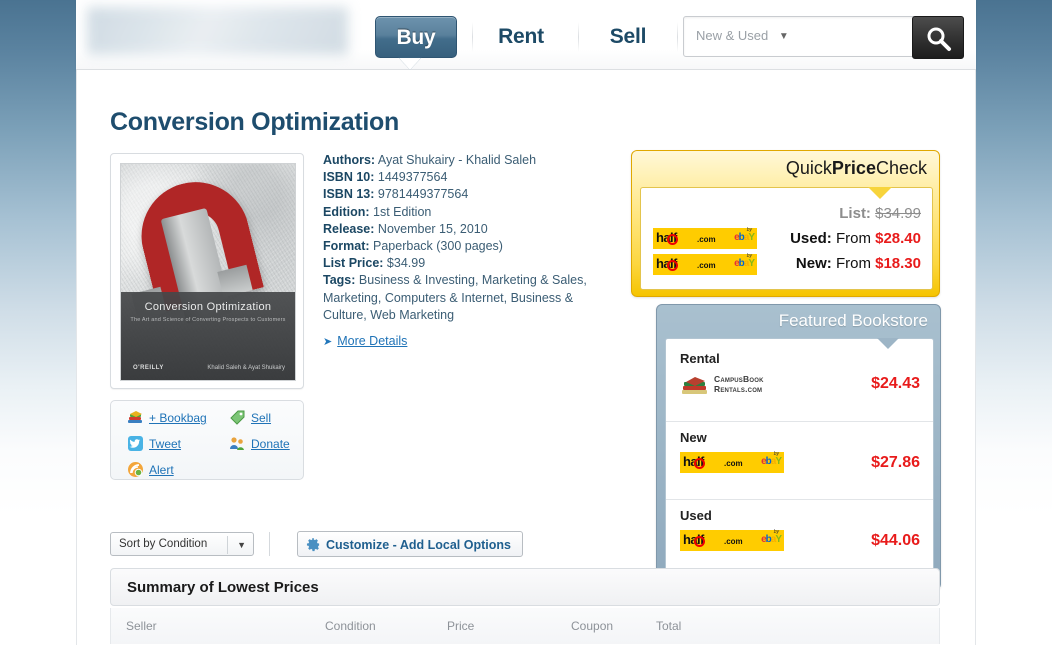 The width and height of the screenshot is (1052, 645). I want to click on qpc-row-used: Used: From $28.40, so click(855, 238).